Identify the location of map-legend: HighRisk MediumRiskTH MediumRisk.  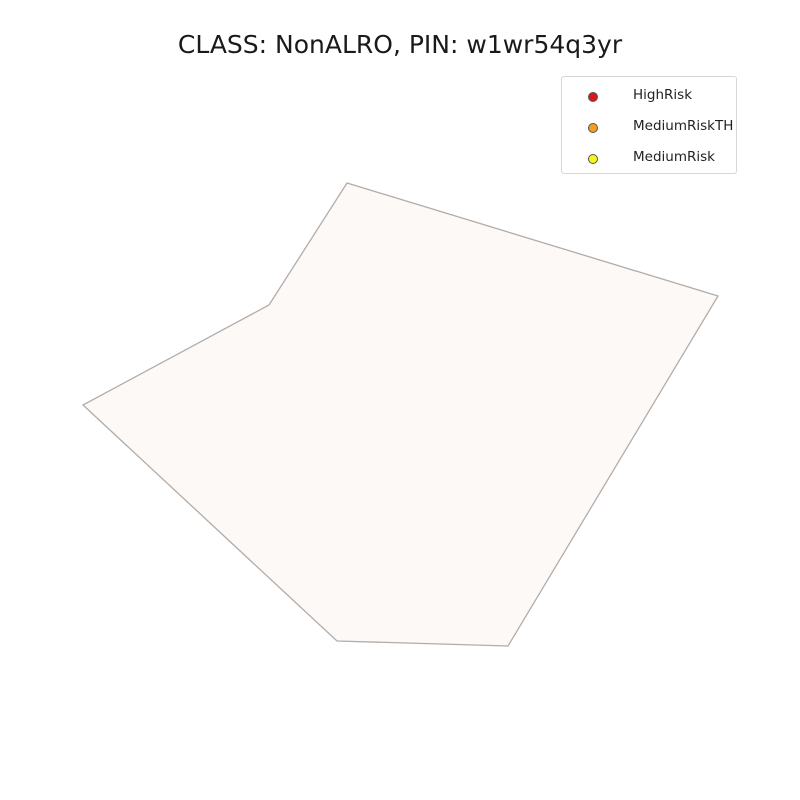
(649, 125).